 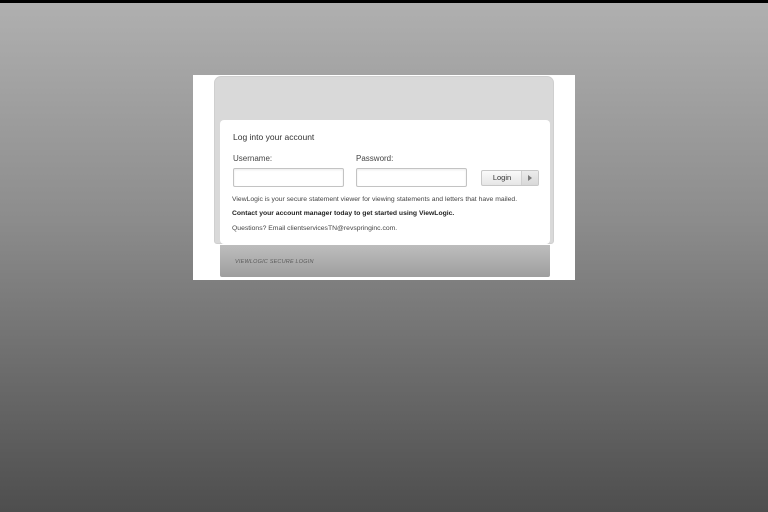 I want to click on login-button-label: Login, so click(x=502, y=177).